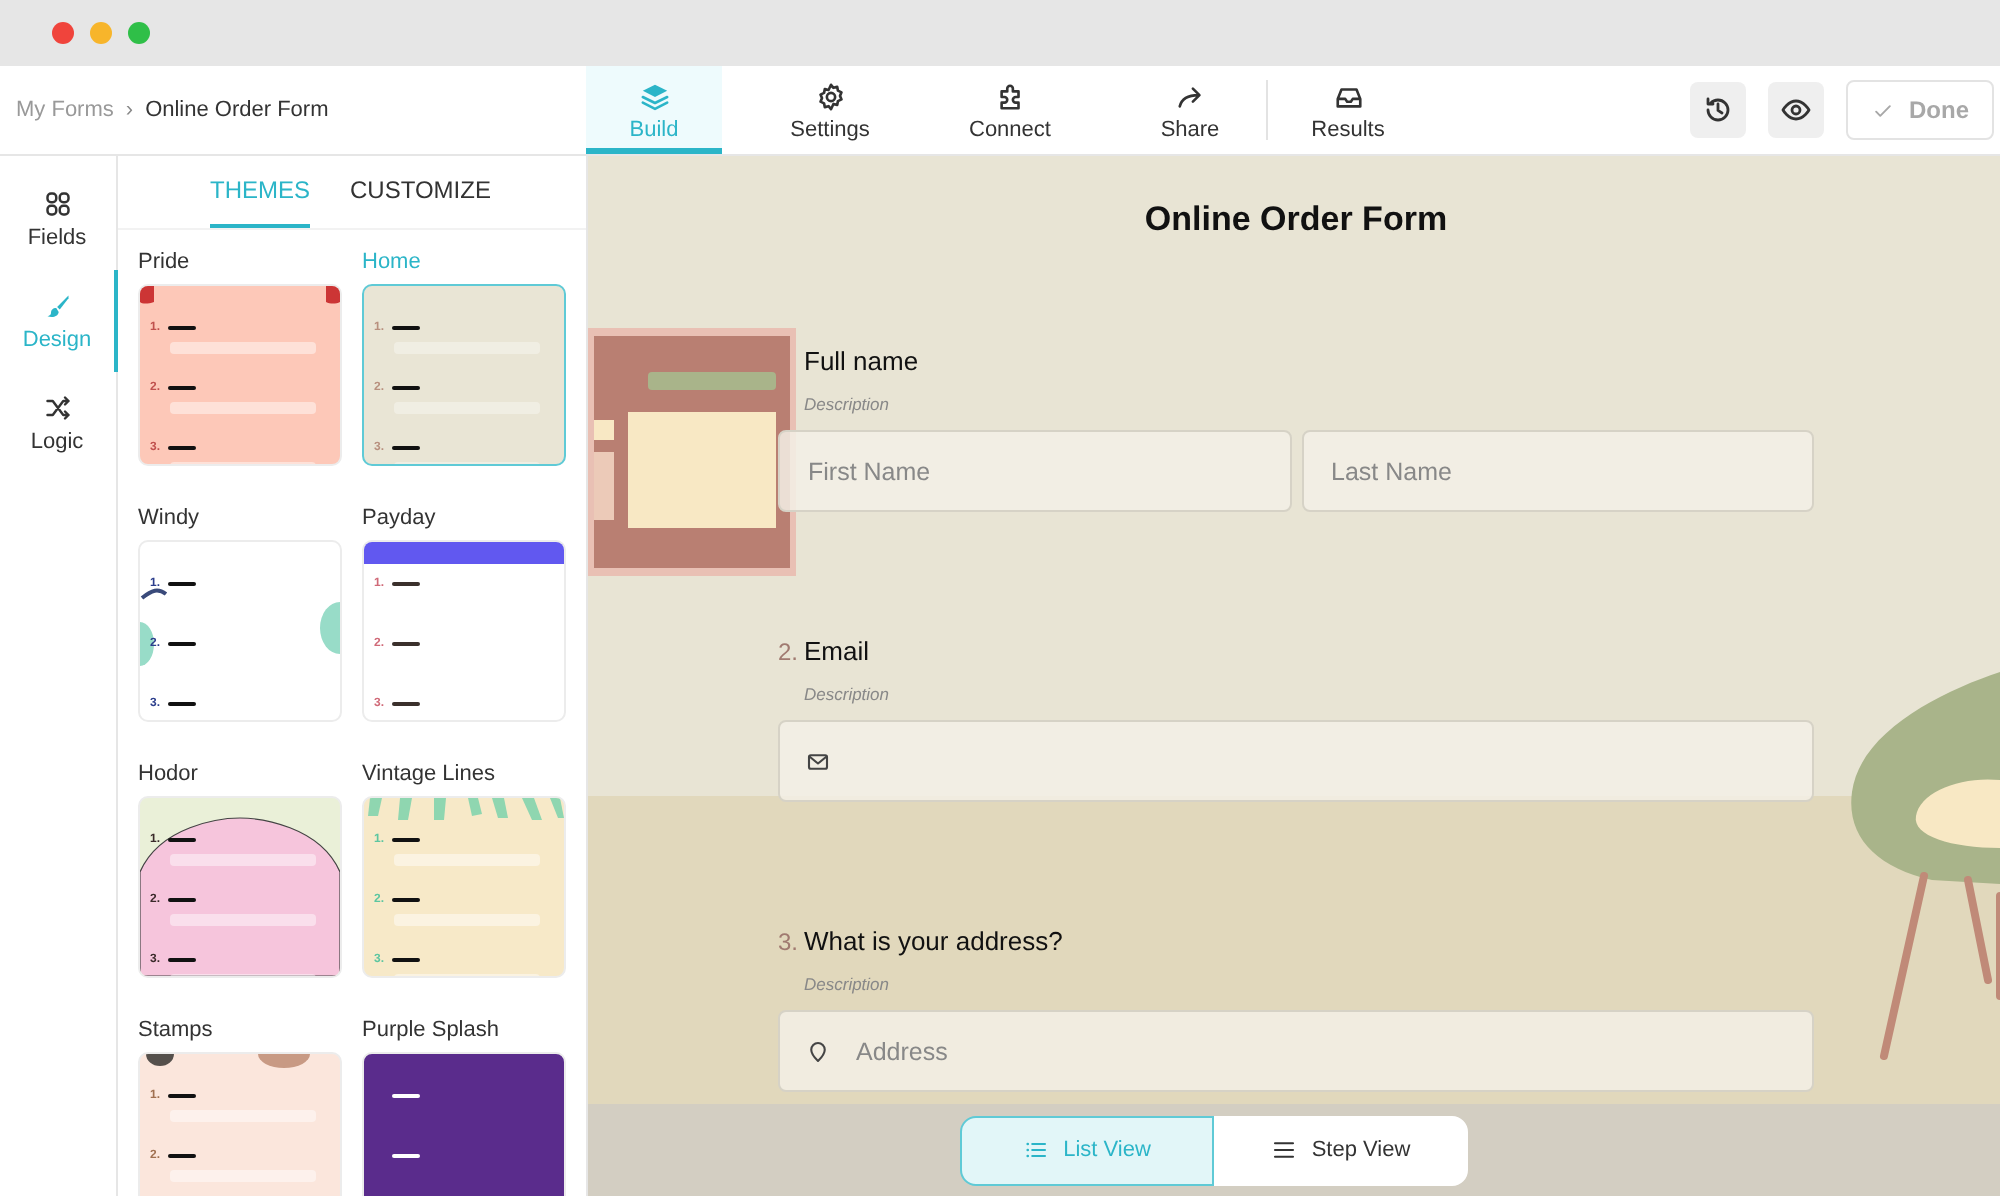  What do you see at coordinates (654, 96) in the screenshot?
I see `layers-icon` at bounding box center [654, 96].